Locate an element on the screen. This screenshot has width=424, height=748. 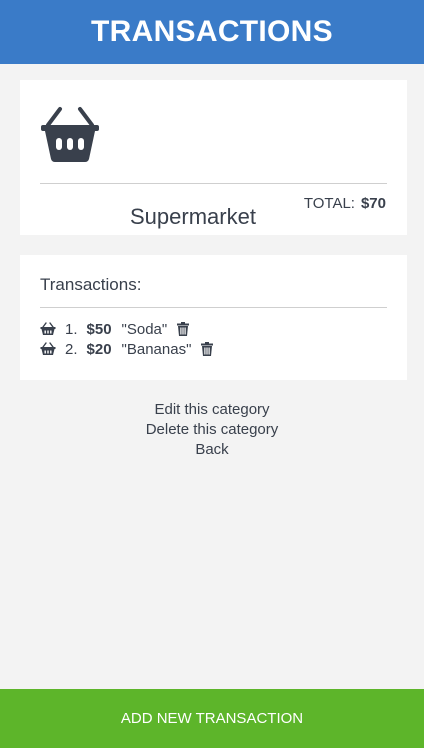
category-total: TOTAL: $70 is located at coordinates (345, 203).